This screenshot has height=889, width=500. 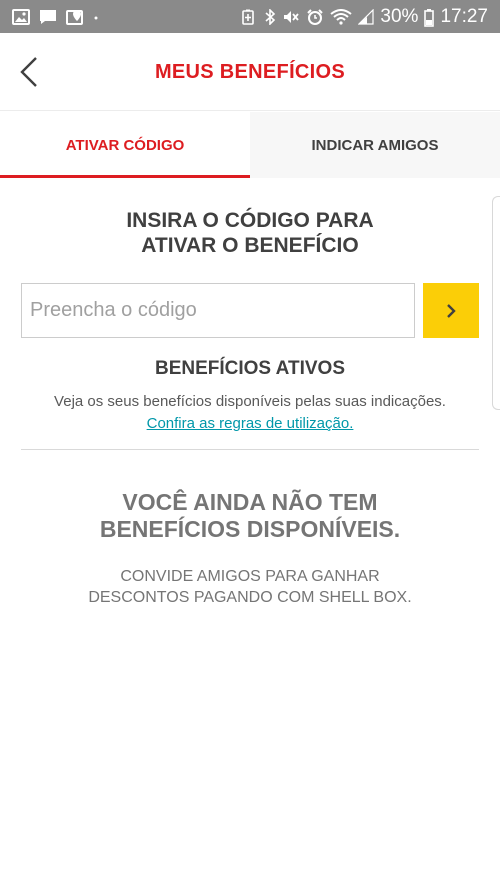 What do you see at coordinates (250, 233) in the screenshot?
I see `activate-code-heading: INSIRA O CÓDIGO PARA ATIVAR O BENEFÍCIO` at bounding box center [250, 233].